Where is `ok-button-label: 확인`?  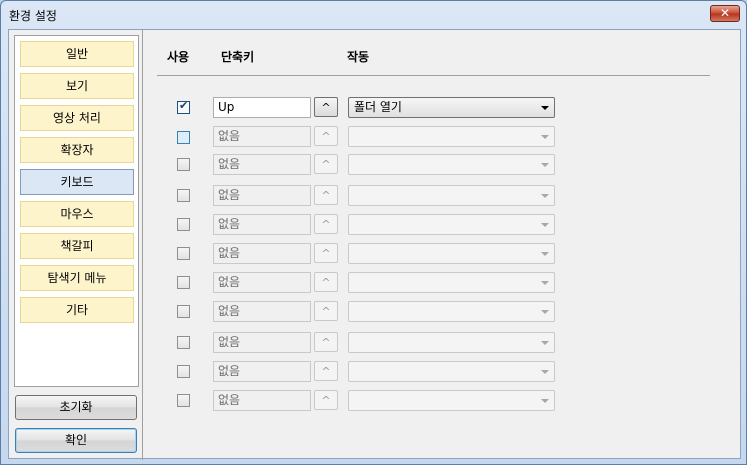 ok-button-label: 확인 is located at coordinates (76, 440).